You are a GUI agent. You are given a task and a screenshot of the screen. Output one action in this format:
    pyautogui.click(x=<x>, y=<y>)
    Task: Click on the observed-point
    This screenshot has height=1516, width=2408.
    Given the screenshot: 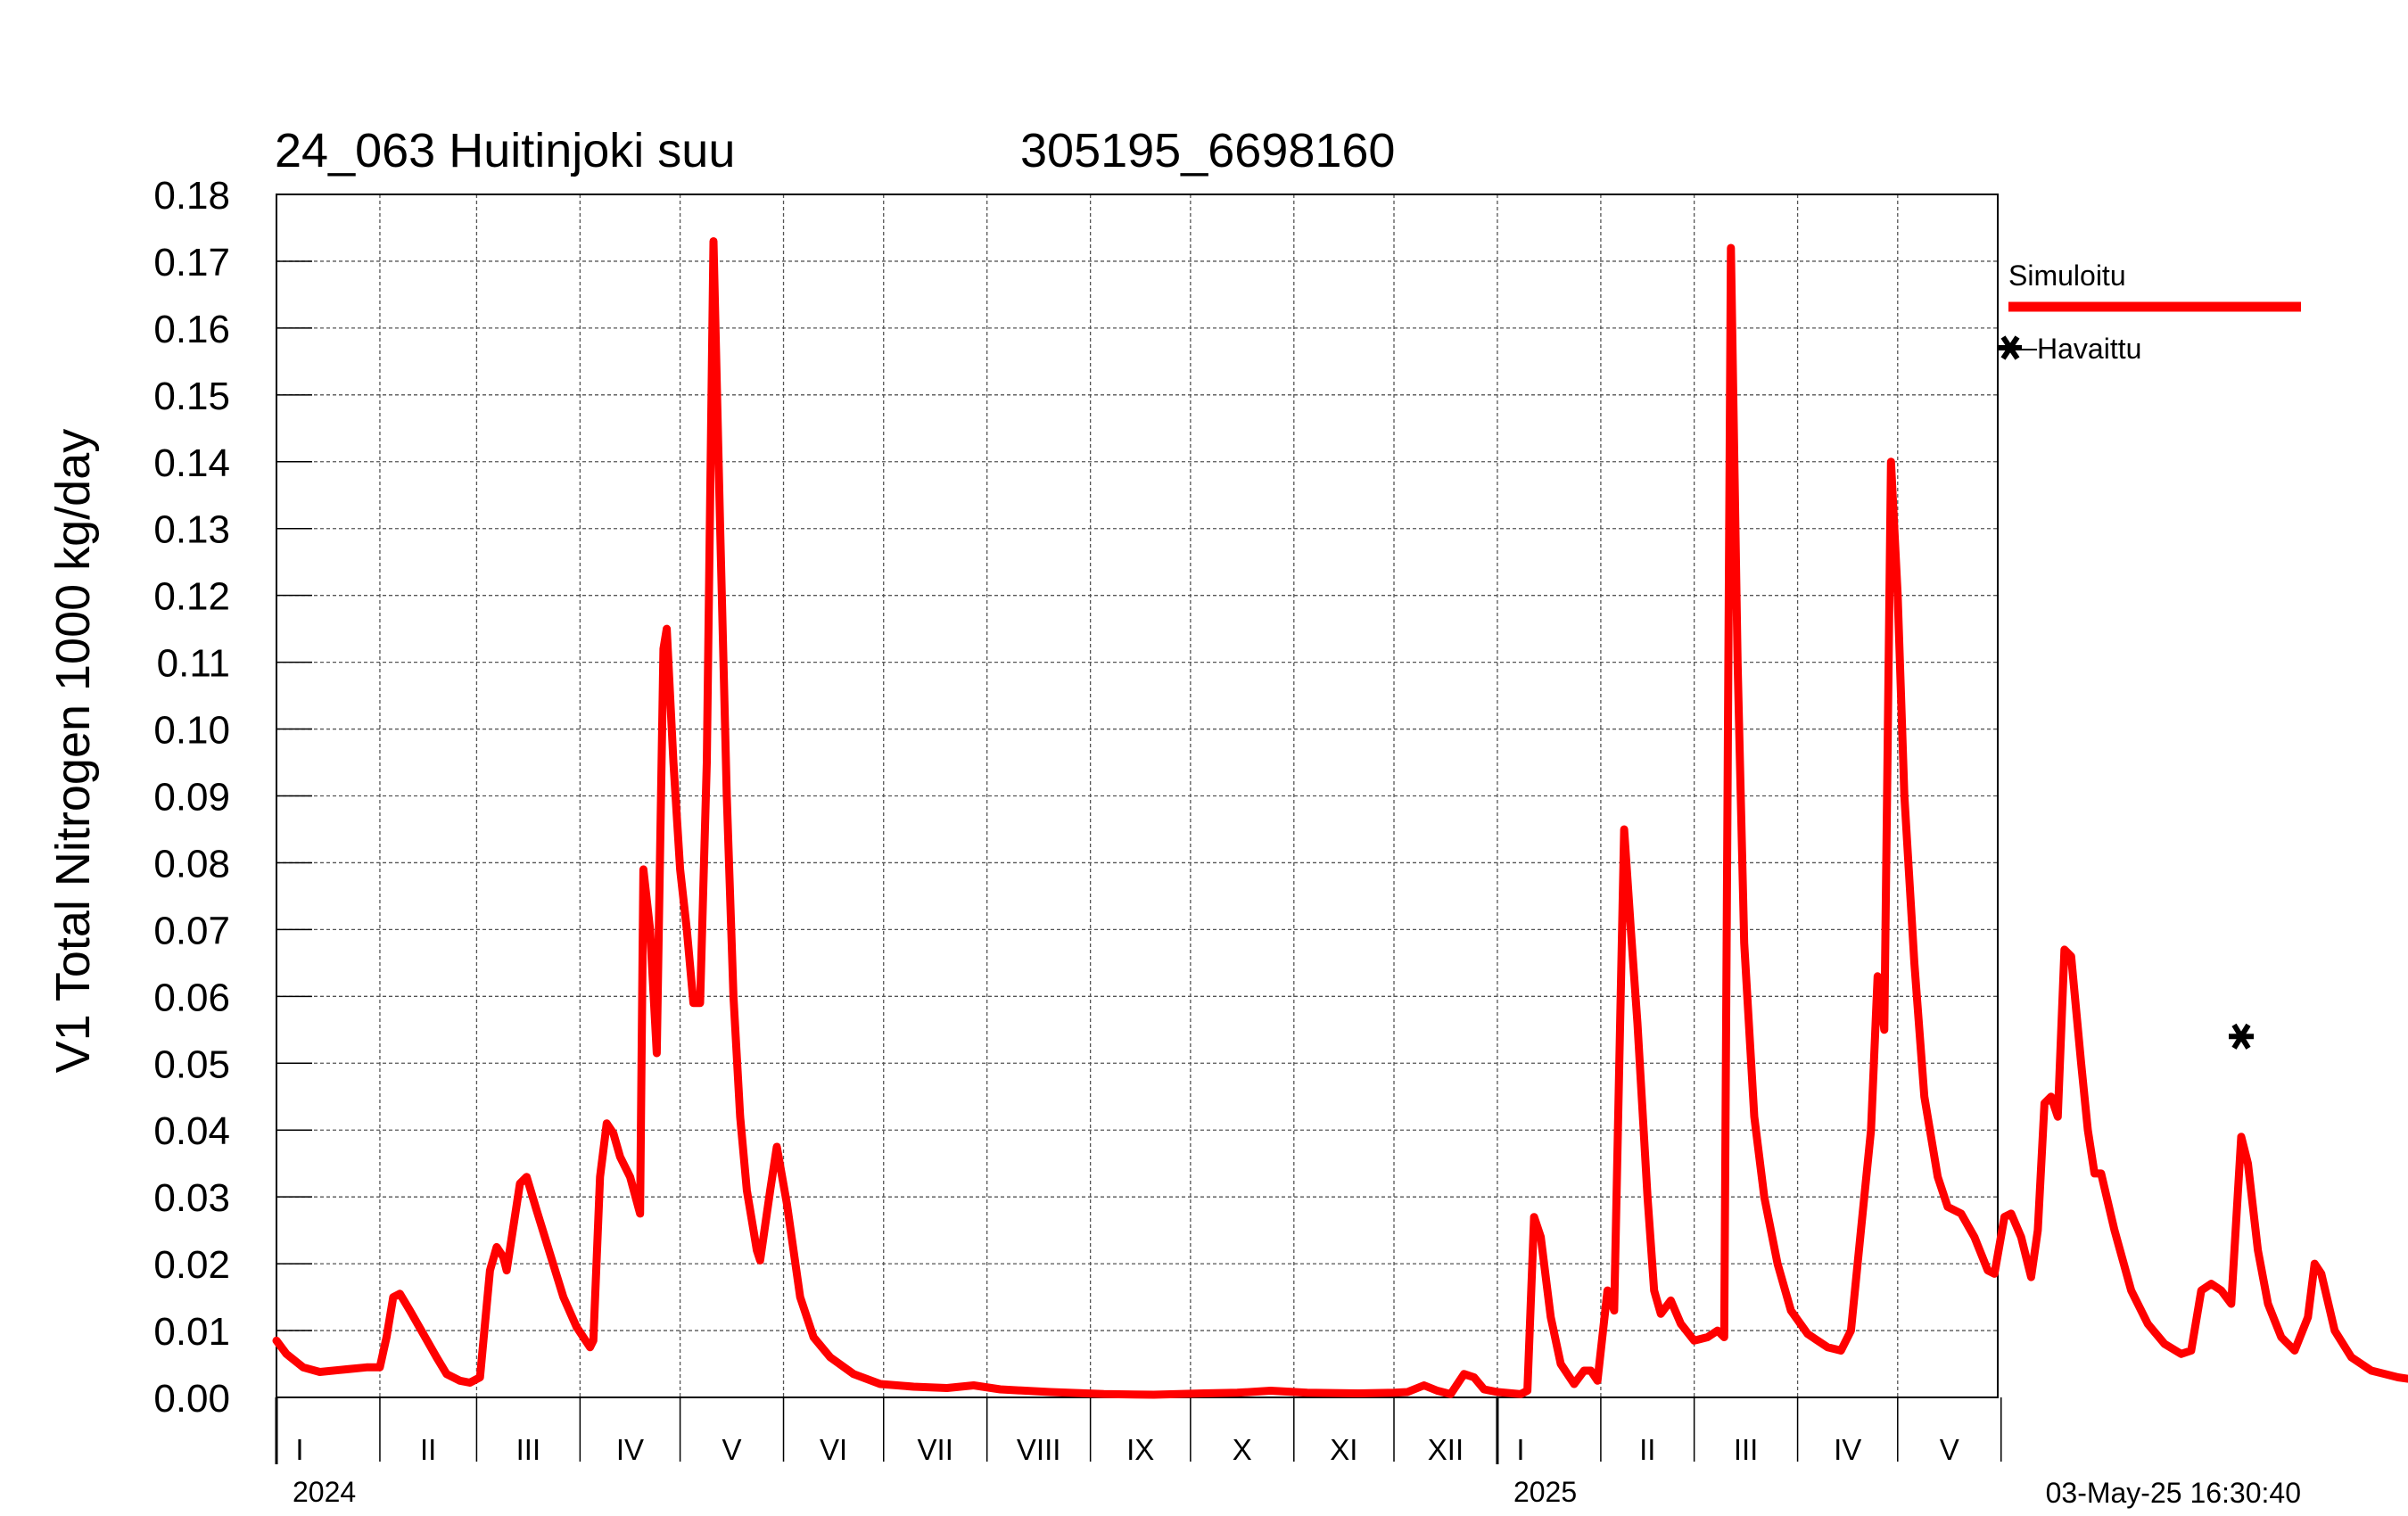 What is the action you would take?
    pyautogui.click(x=2241, y=1036)
    